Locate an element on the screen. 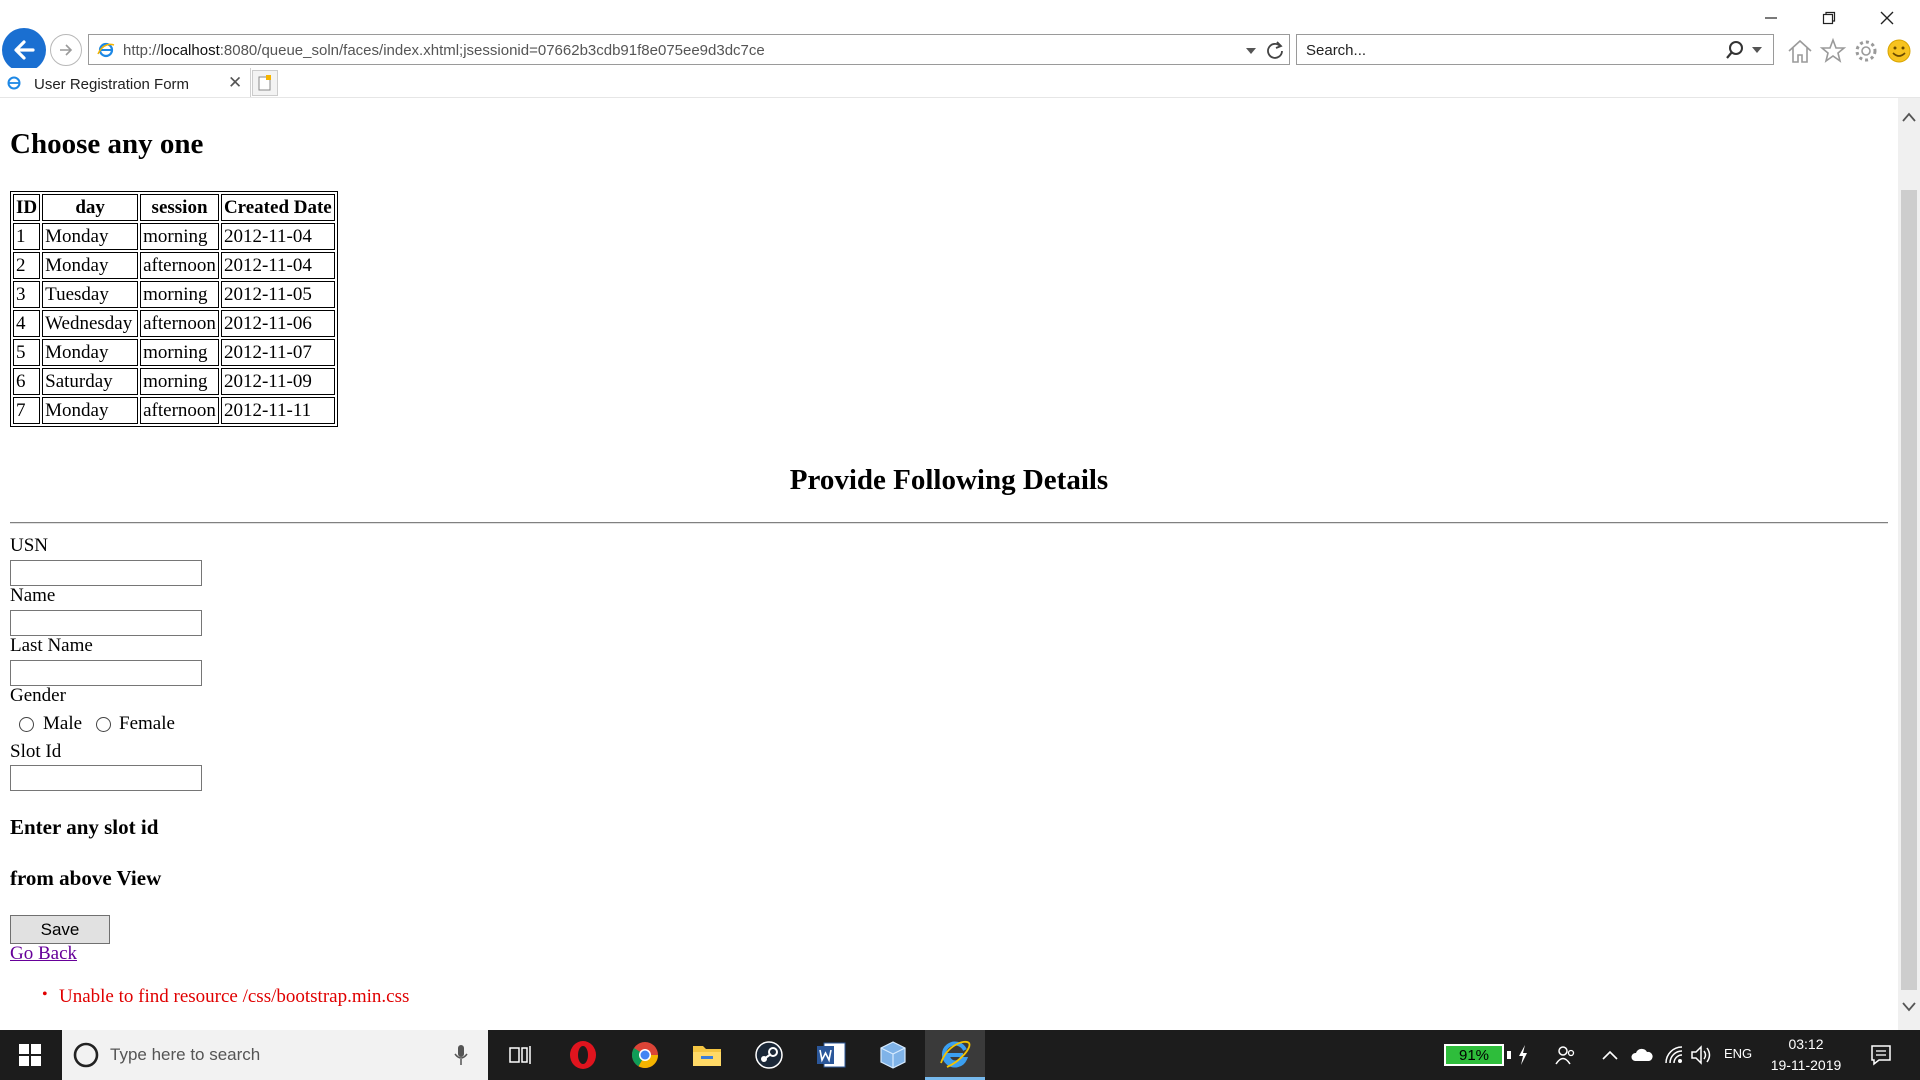 Image resolution: width=1920 pixels, height=1080 pixels. opera-taskbar-button is located at coordinates (583, 1055).